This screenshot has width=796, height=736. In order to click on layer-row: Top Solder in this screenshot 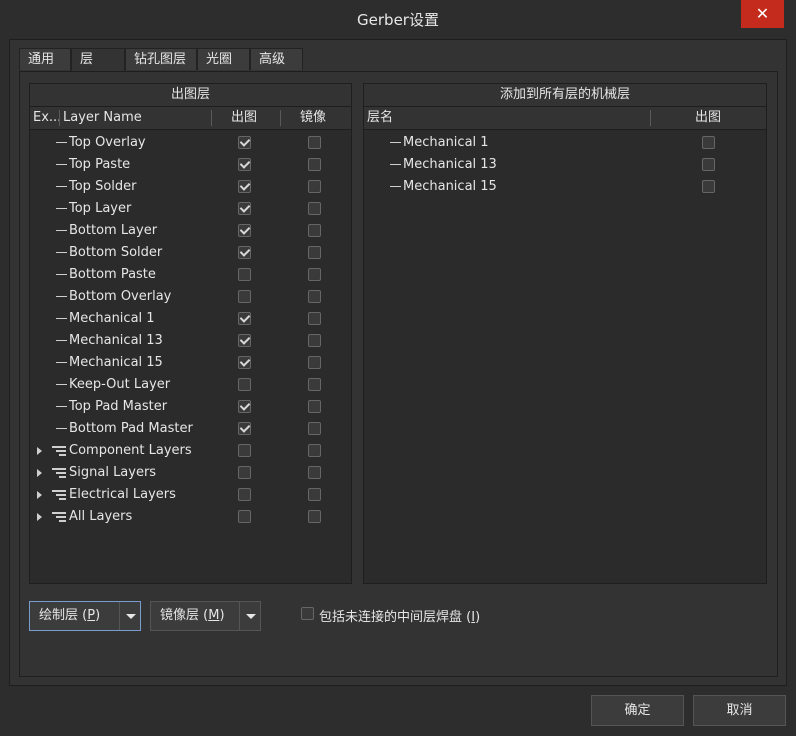, I will do `click(190, 187)`.